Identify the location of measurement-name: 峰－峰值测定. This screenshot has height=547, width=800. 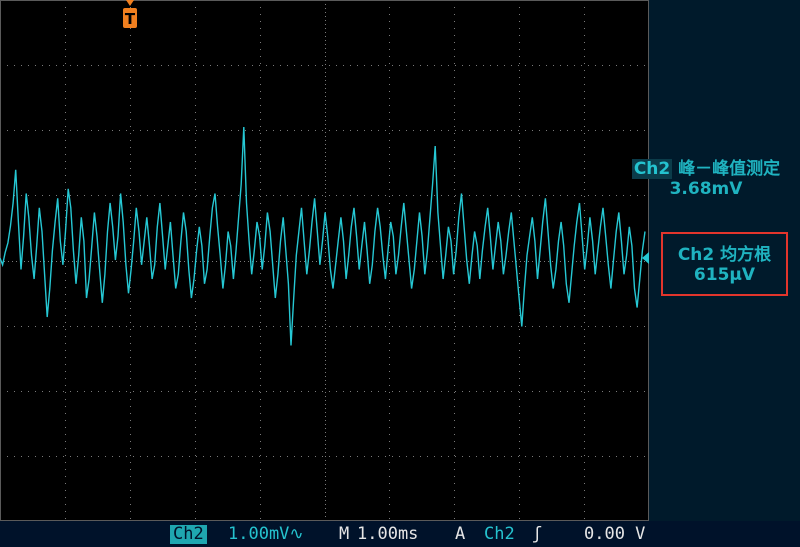
(729, 169).